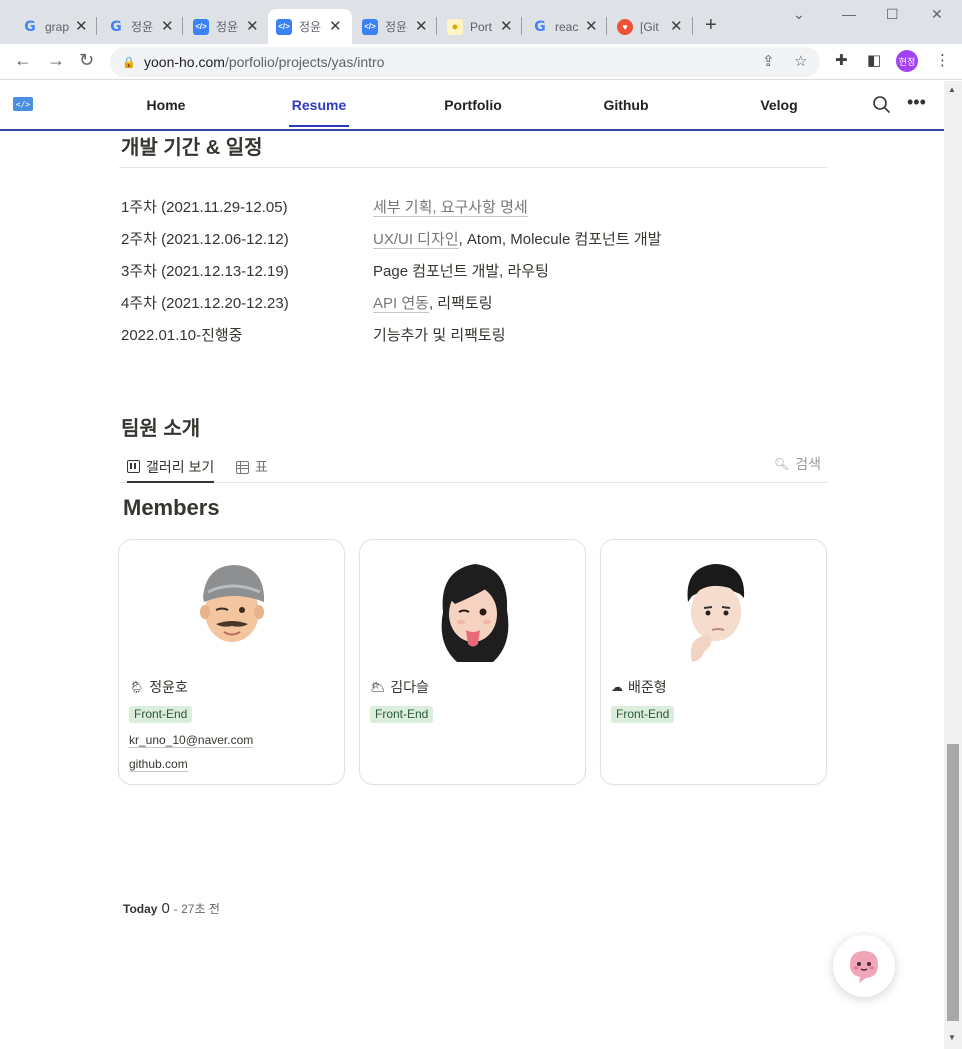 The height and width of the screenshot is (1049, 962). I want to click on schedule-link: 세부 기획, 요구사항 명세, so click(450, 208).